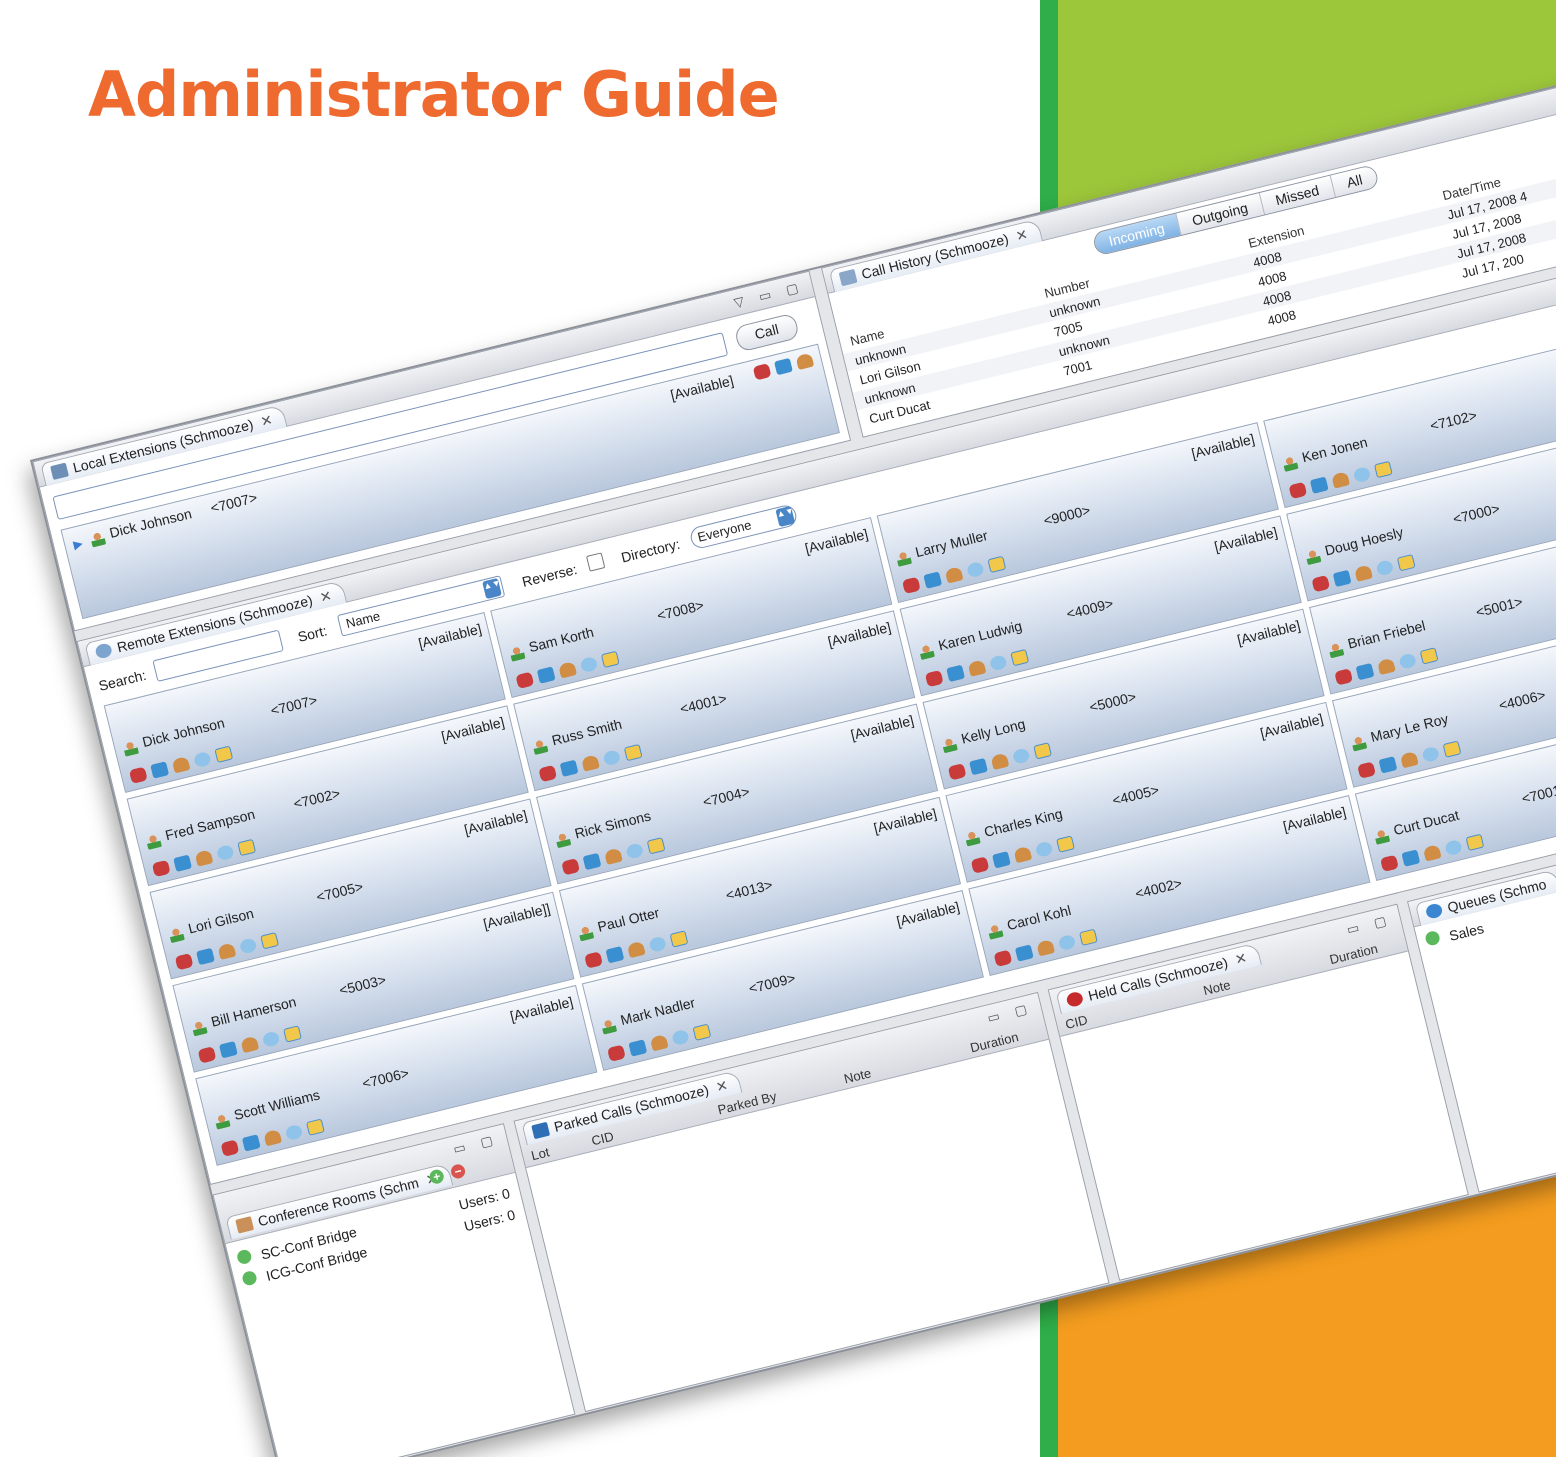  I want to click on remove-icon: −, so click(458, 1171).